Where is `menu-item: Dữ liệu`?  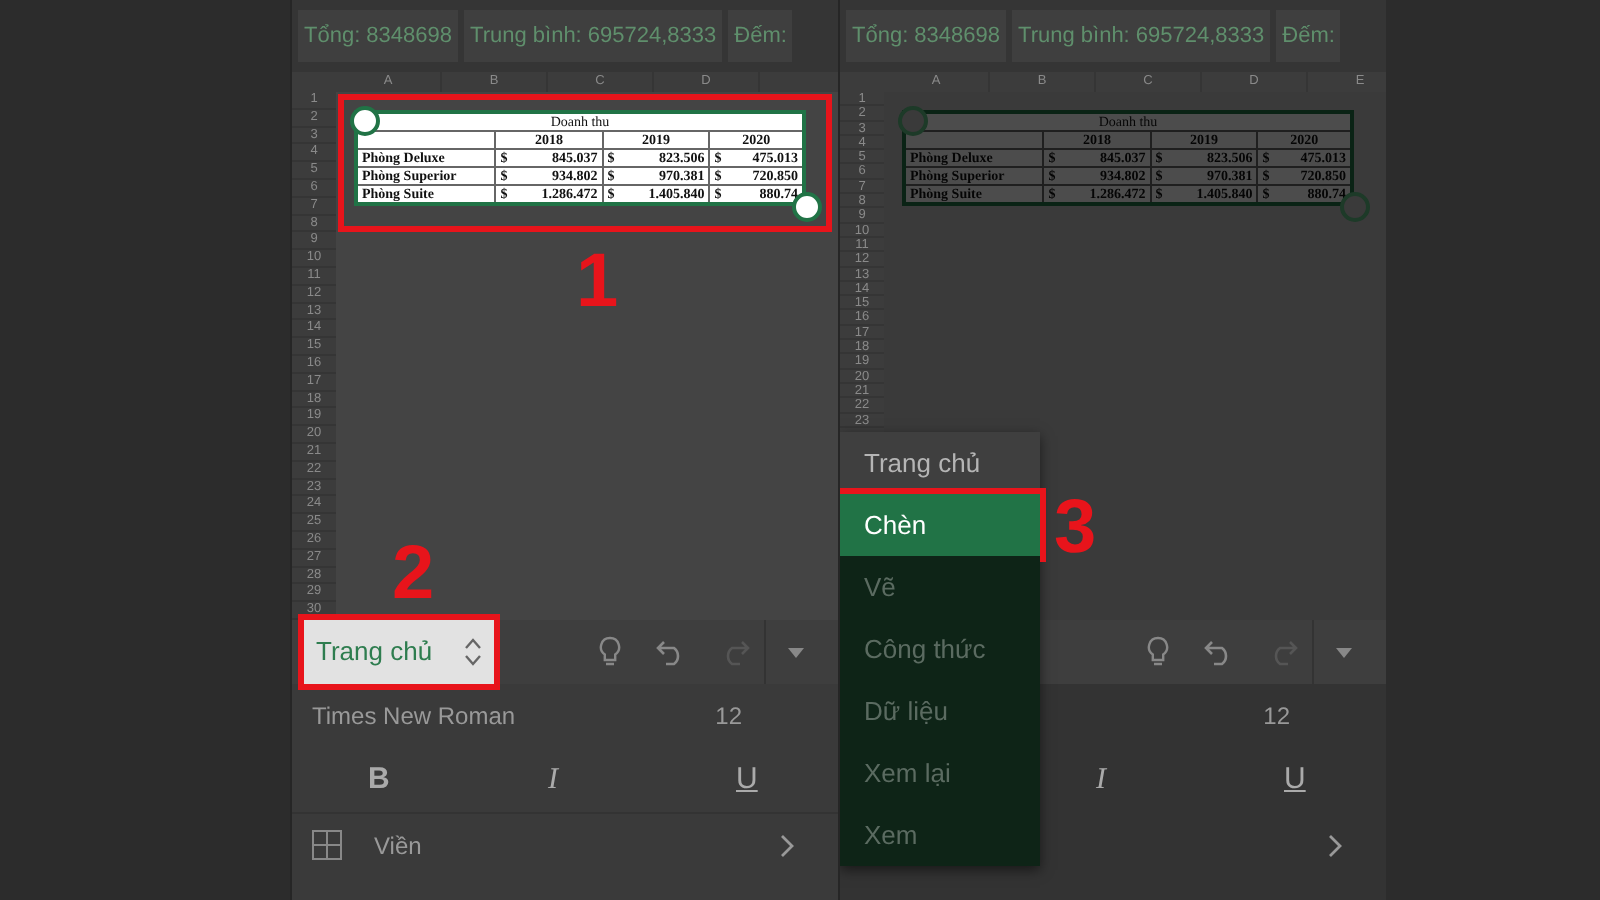 menu-item: Dữ liệu is located at coordinates (940, 711).